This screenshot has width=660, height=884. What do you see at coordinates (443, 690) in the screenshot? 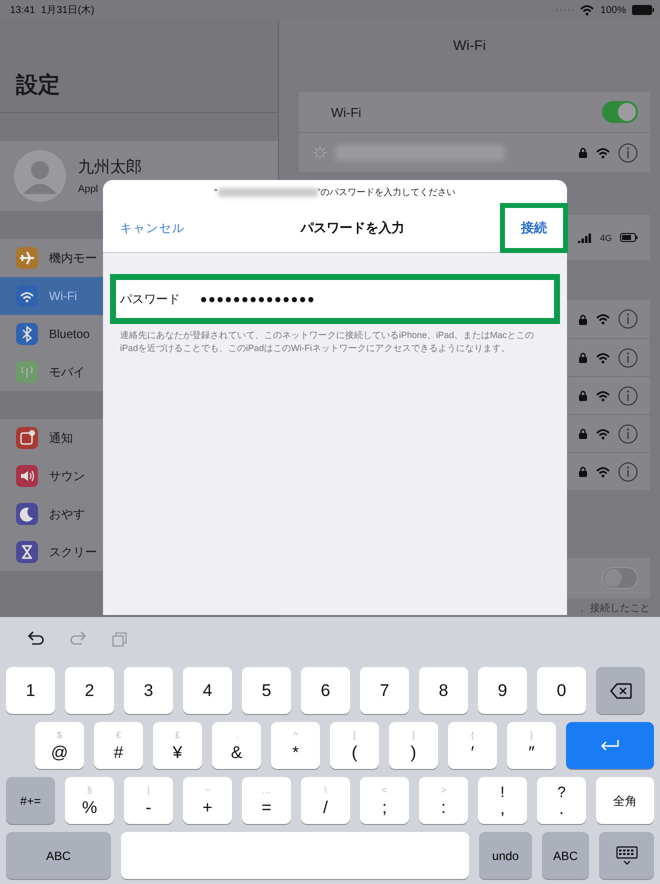
I see `keyboard-key: 8` at bounding box center [443, 690].